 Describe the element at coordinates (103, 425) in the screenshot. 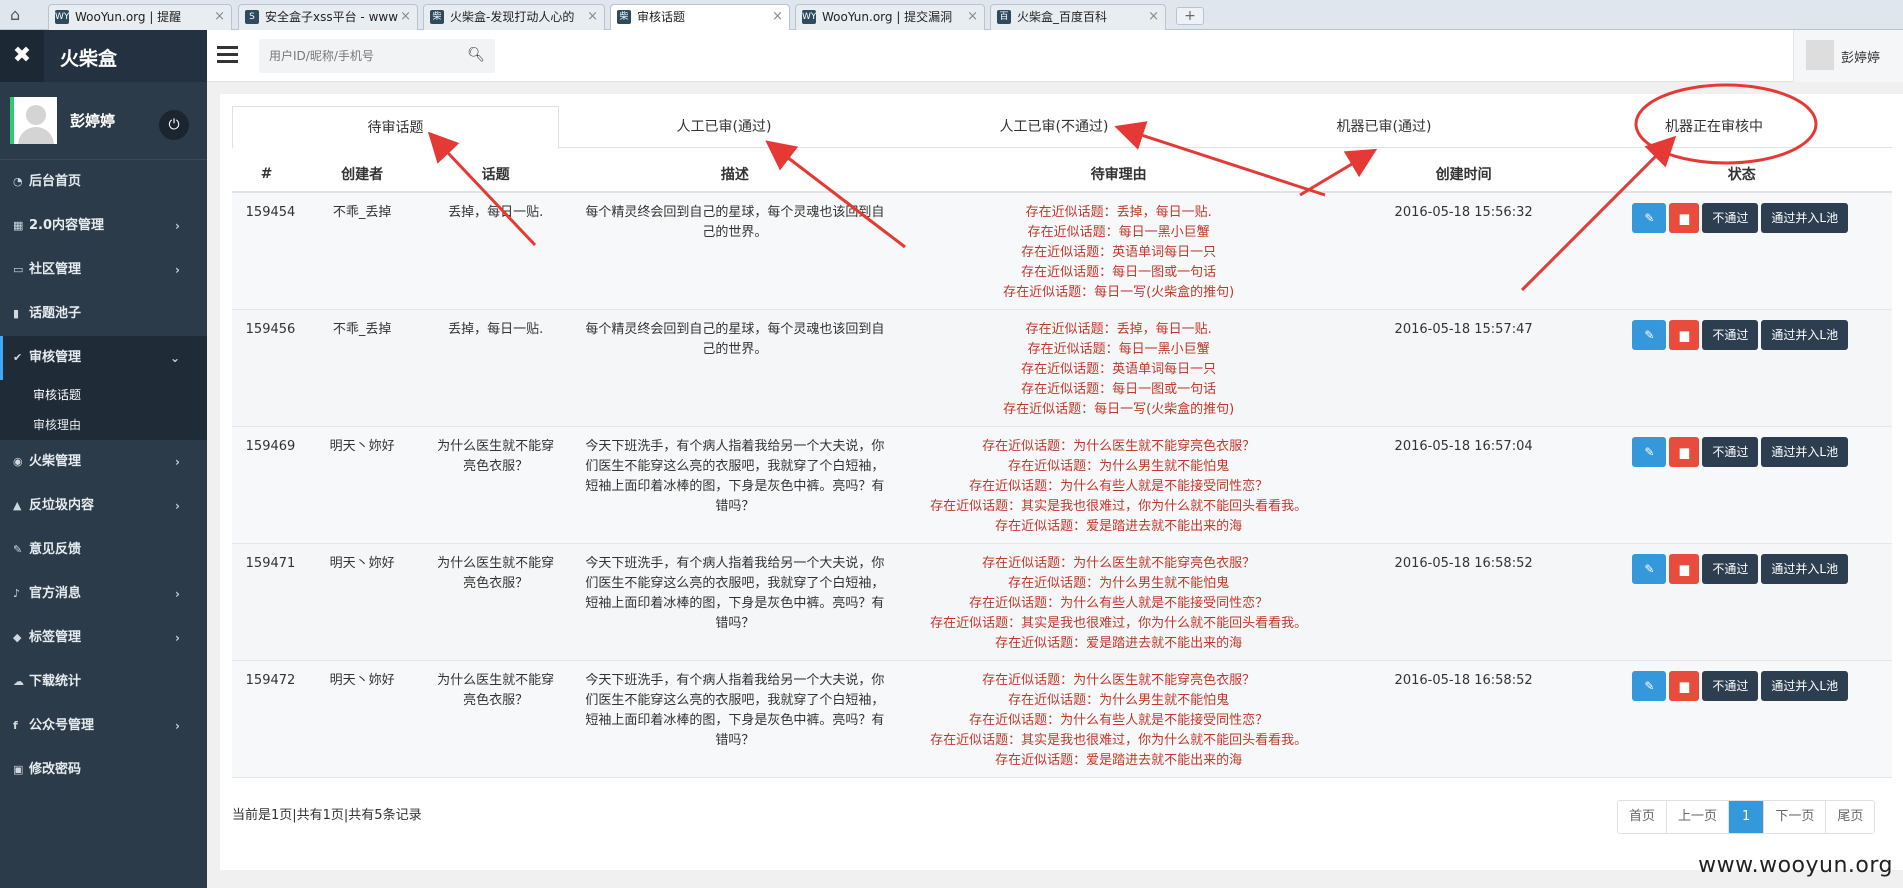

I see `sidebar-subitem: 审核理由` at that location.